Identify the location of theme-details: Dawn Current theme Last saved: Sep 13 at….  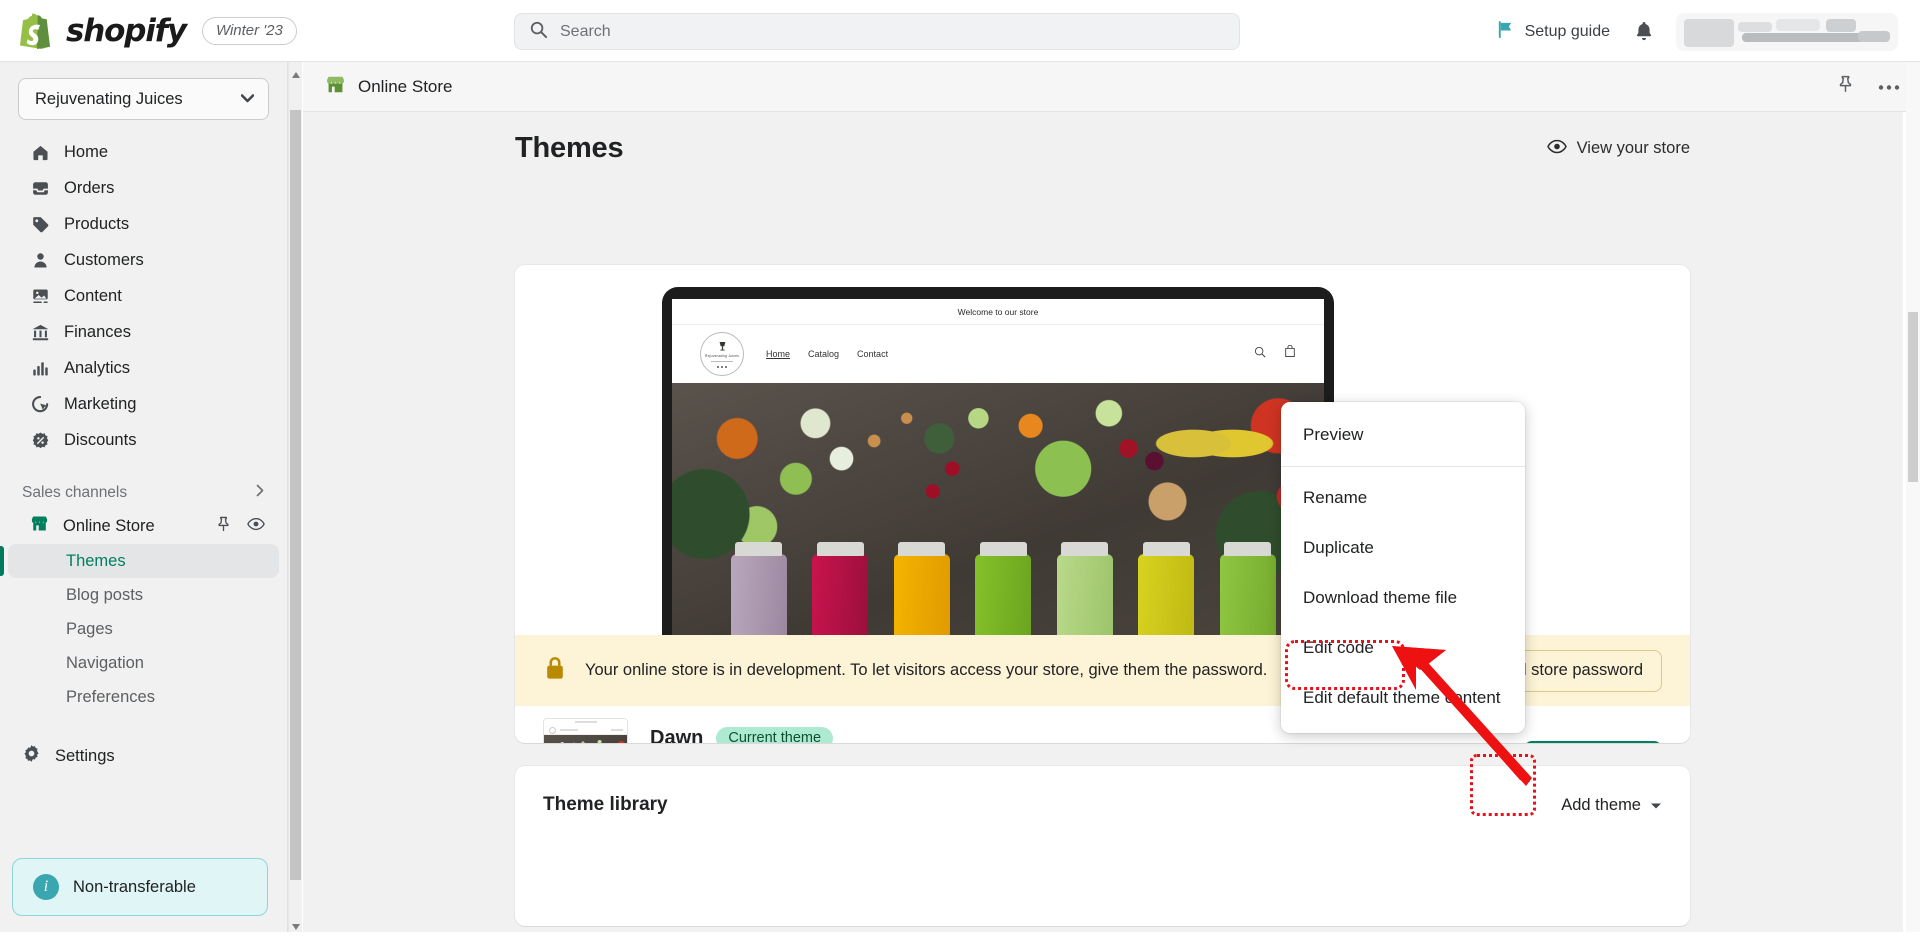
(776, 735).